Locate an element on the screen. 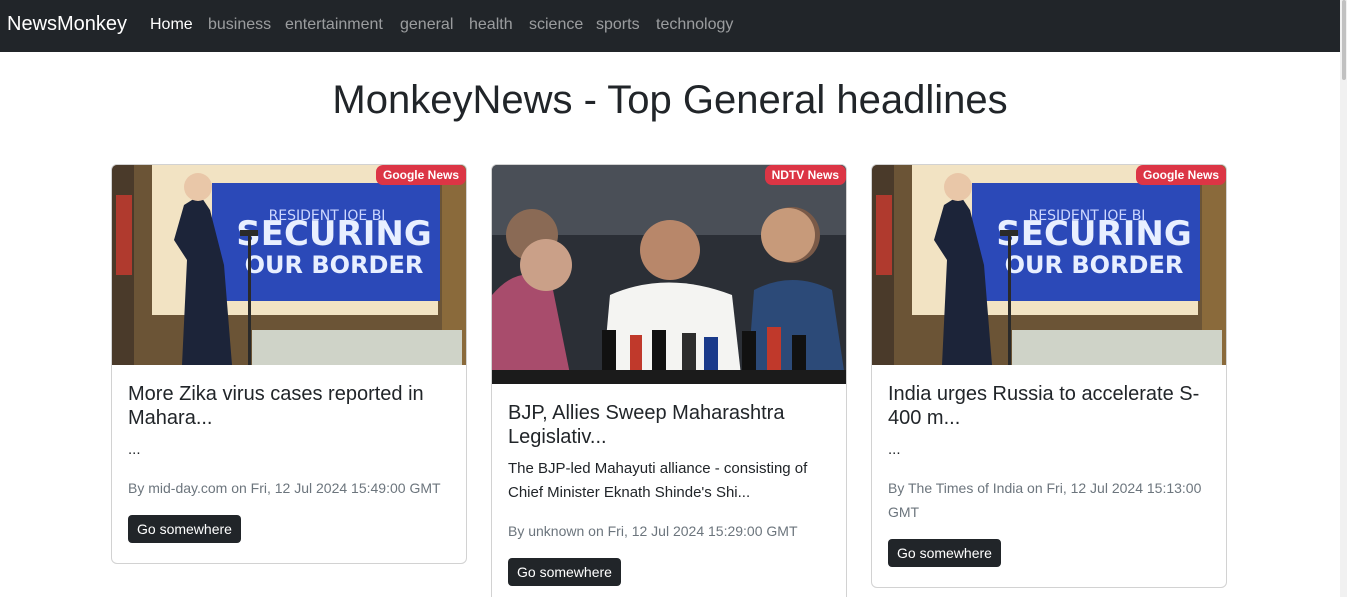 This screenshot has height=597, width=1347. nav-link-science: science is located at coordinates (556, 25).